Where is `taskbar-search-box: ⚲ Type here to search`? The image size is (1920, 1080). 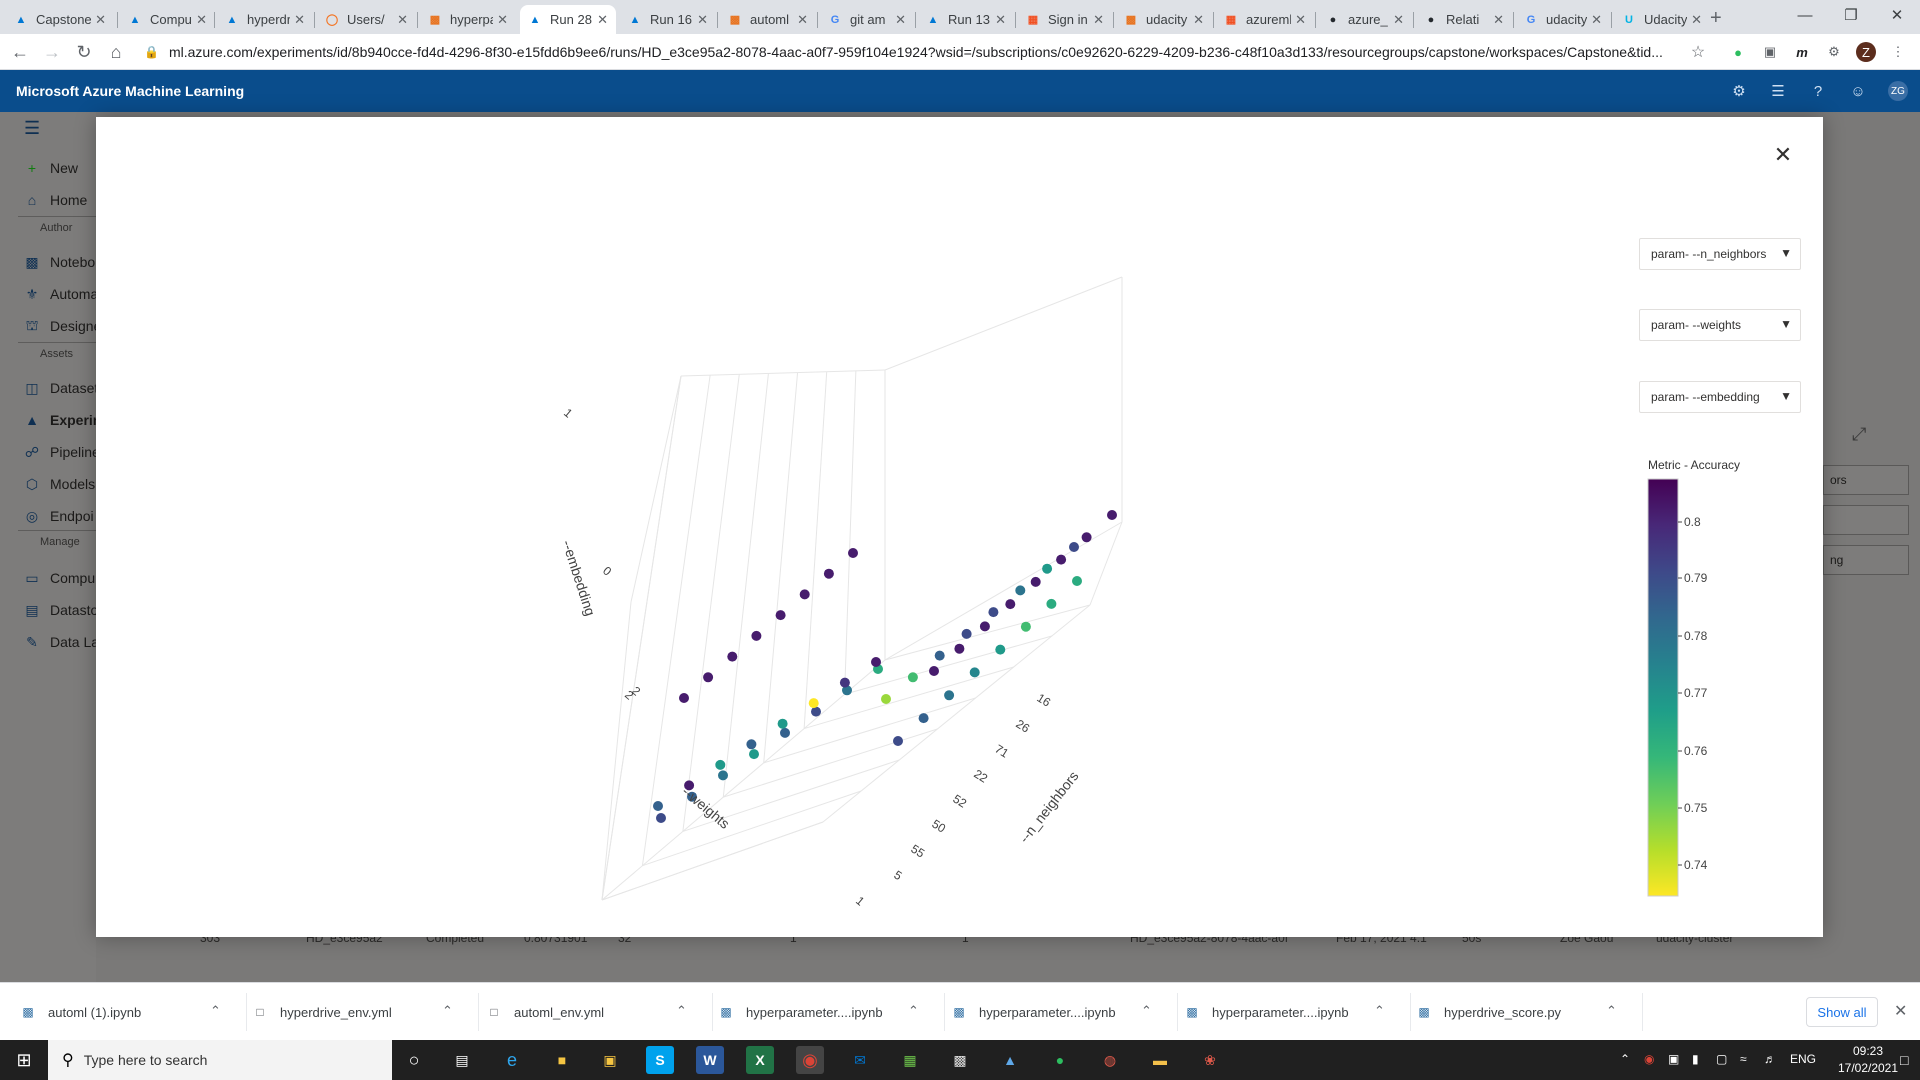
taskbar-search-box: ⚲ Type here to search is located at coordinates (220, 1060).